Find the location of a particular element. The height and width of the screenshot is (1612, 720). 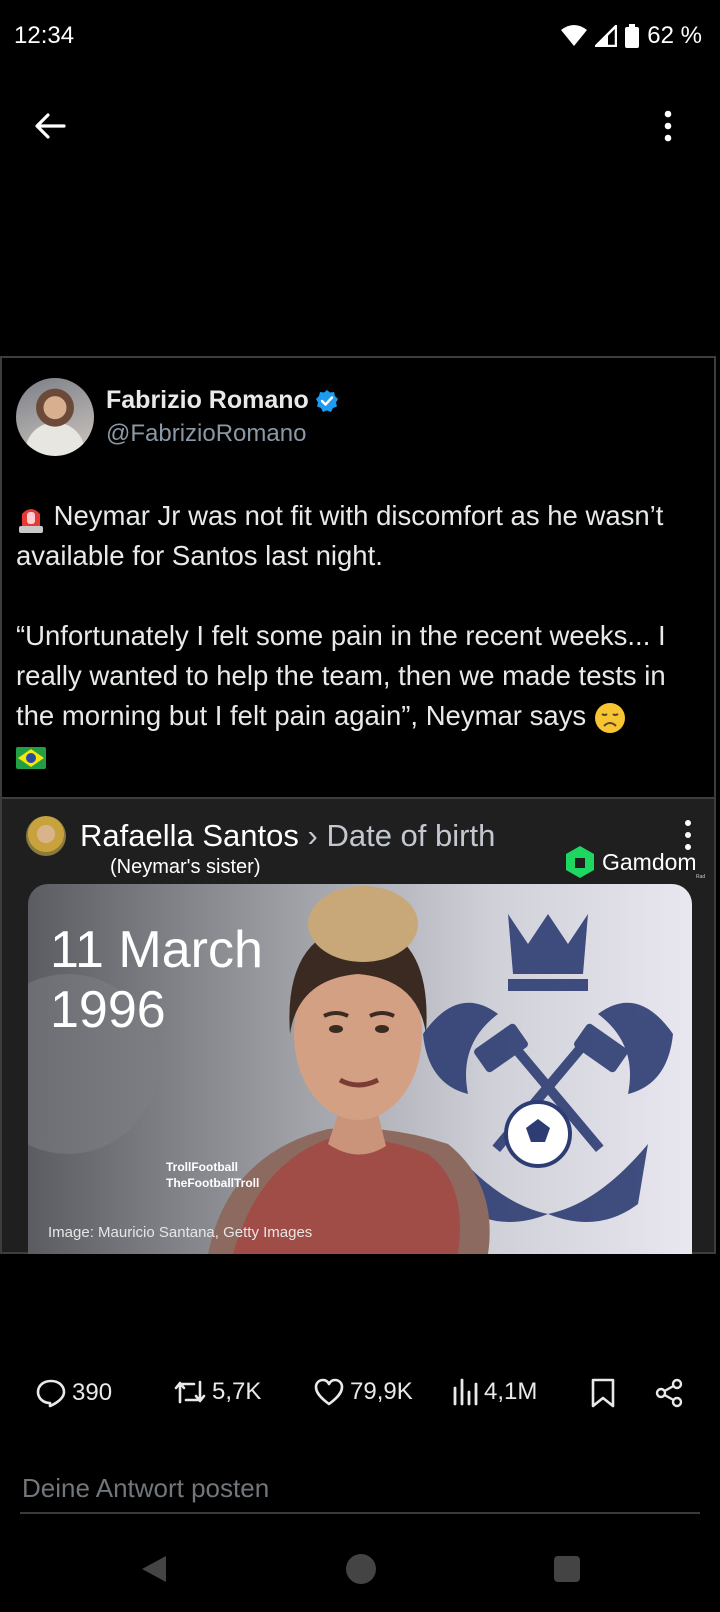

retweet-icon is located at coordinates (190, 1392).